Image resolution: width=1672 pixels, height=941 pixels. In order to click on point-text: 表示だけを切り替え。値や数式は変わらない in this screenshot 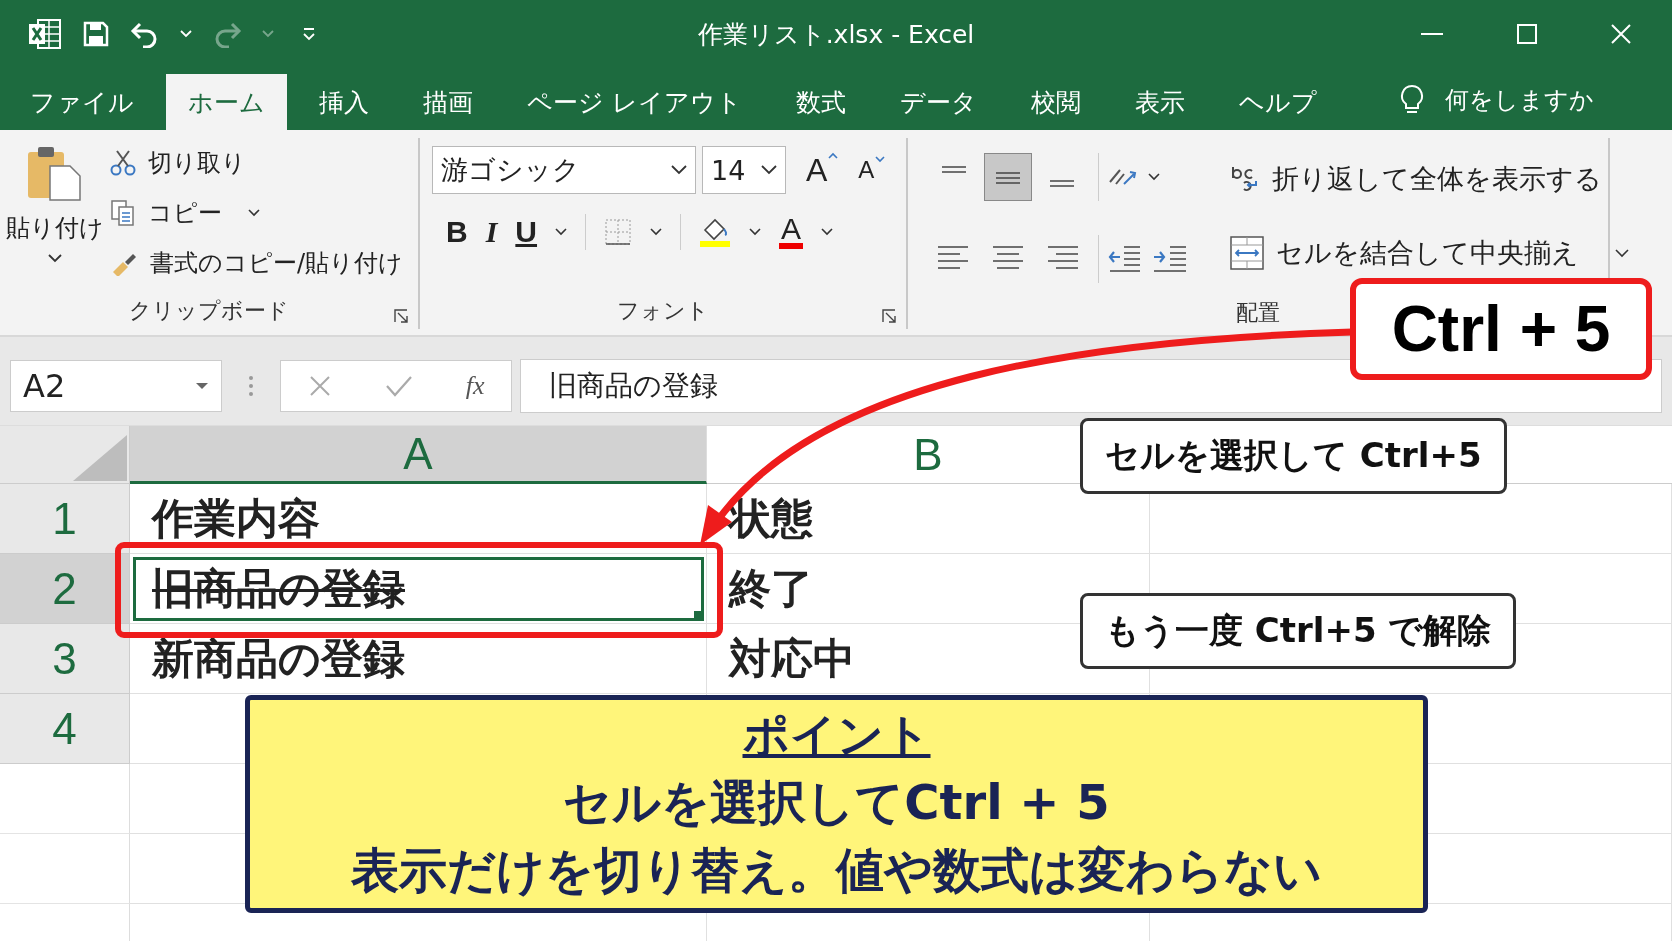, I will do `click(836, 870)`.